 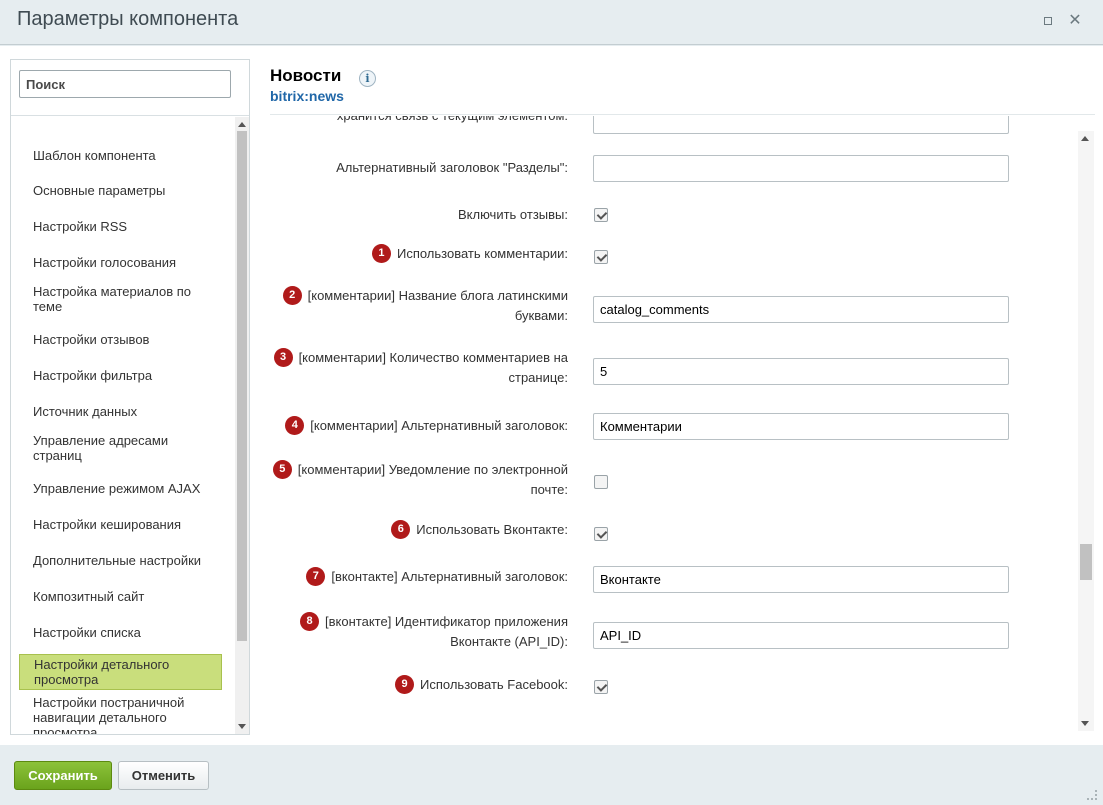 I want to click on param-label-text: Использовать Facebook:, so click(x=494, y=684).